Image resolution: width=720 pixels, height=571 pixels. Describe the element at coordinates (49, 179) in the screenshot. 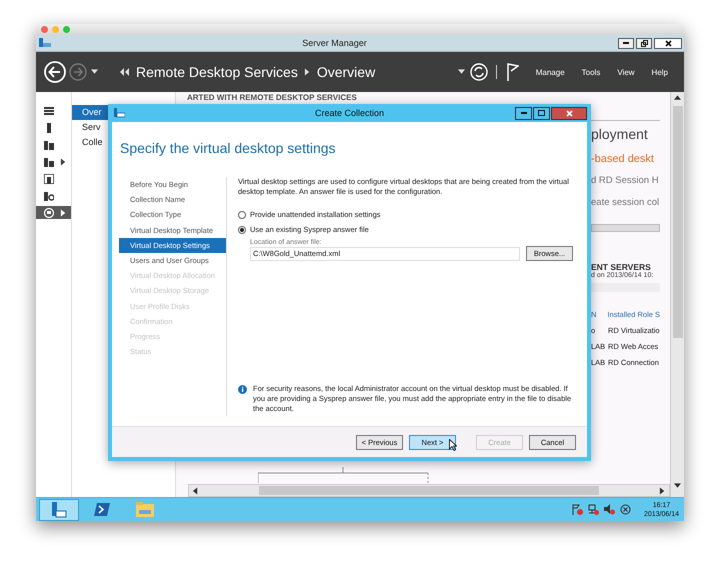

I see `building-icon` at that location.